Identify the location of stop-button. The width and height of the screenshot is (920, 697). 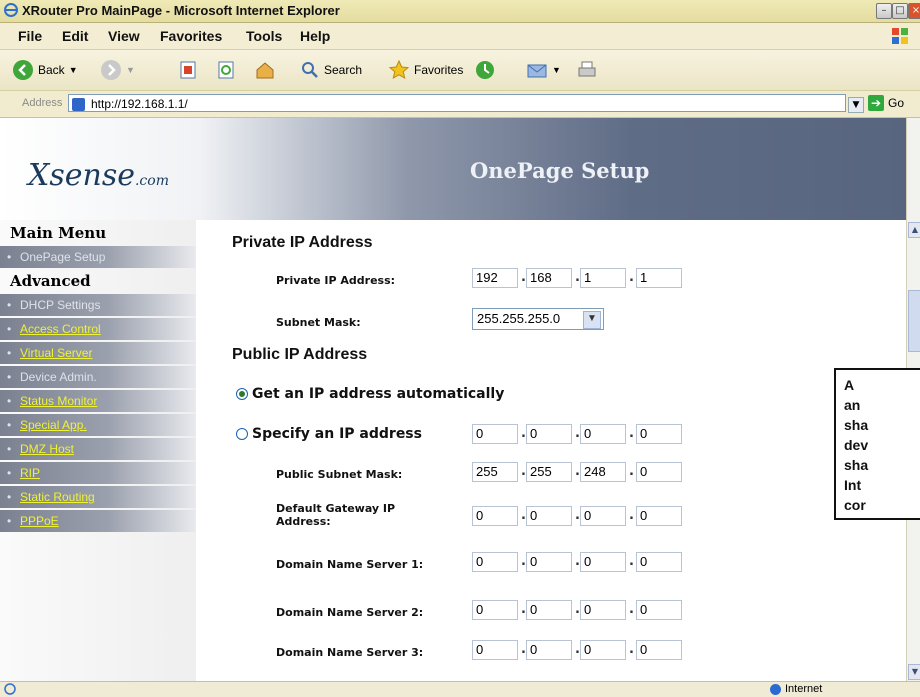
(188, 70).